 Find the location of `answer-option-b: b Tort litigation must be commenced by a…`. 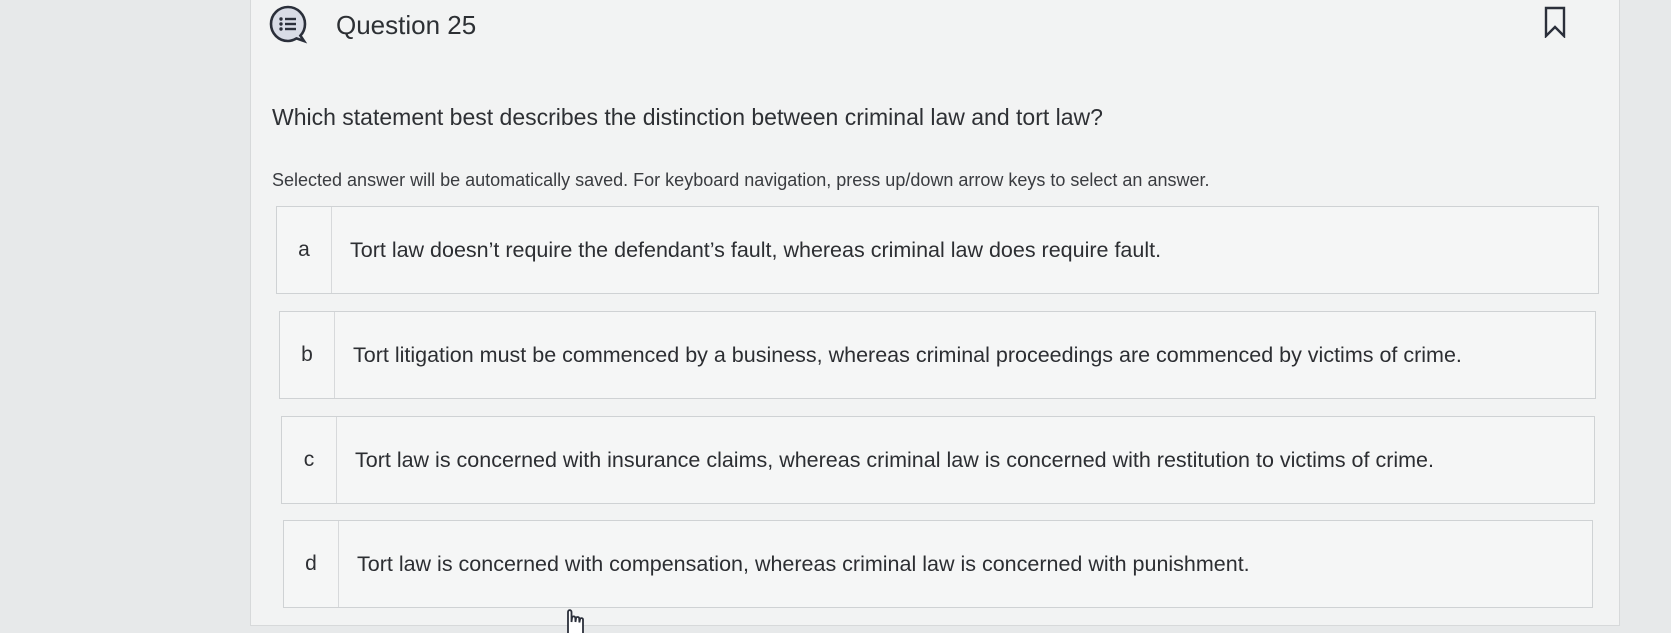

answer-option-b: b Tort litigation must be commenced by a… is located at coordinates (937, 355).